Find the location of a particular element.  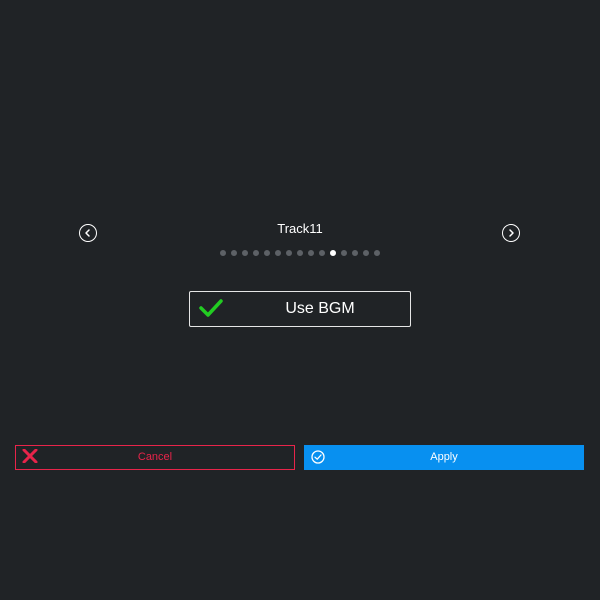

previous-track-button is located at coordinates (88, 233).